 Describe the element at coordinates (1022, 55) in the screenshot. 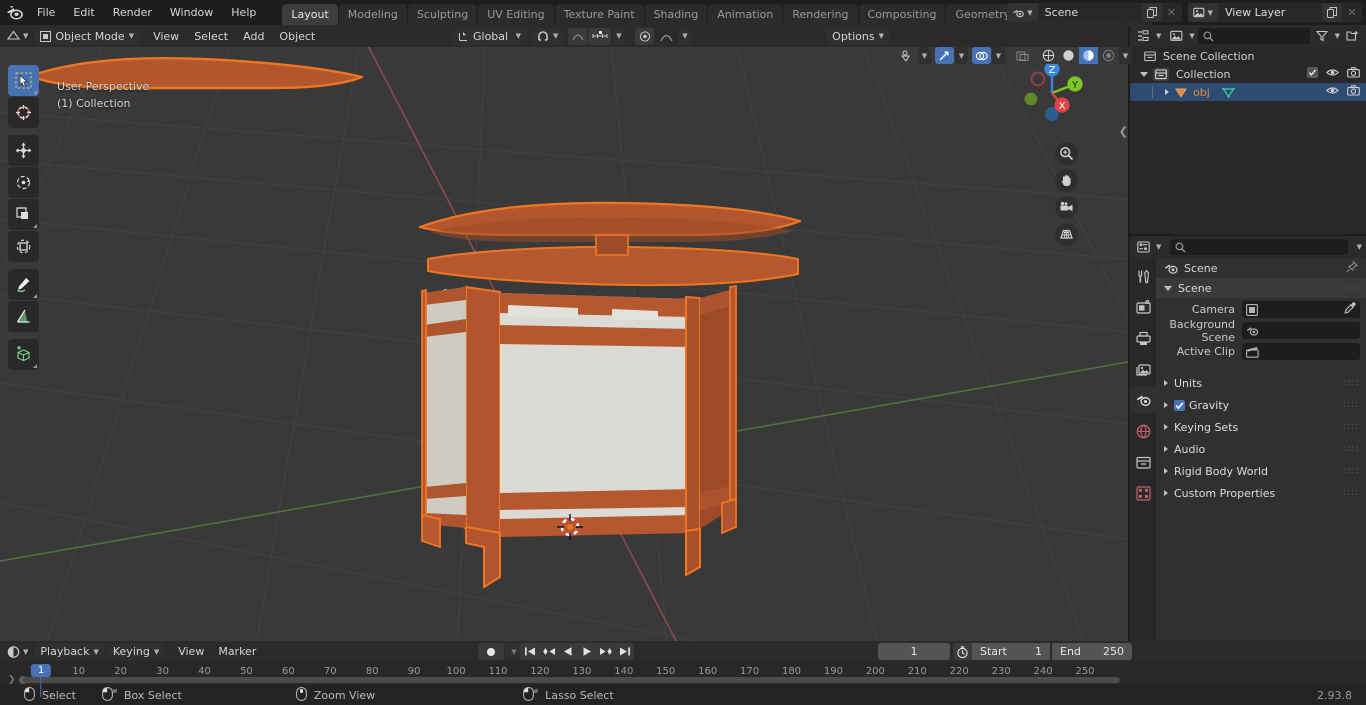

I see `xray-toggle` at that location.